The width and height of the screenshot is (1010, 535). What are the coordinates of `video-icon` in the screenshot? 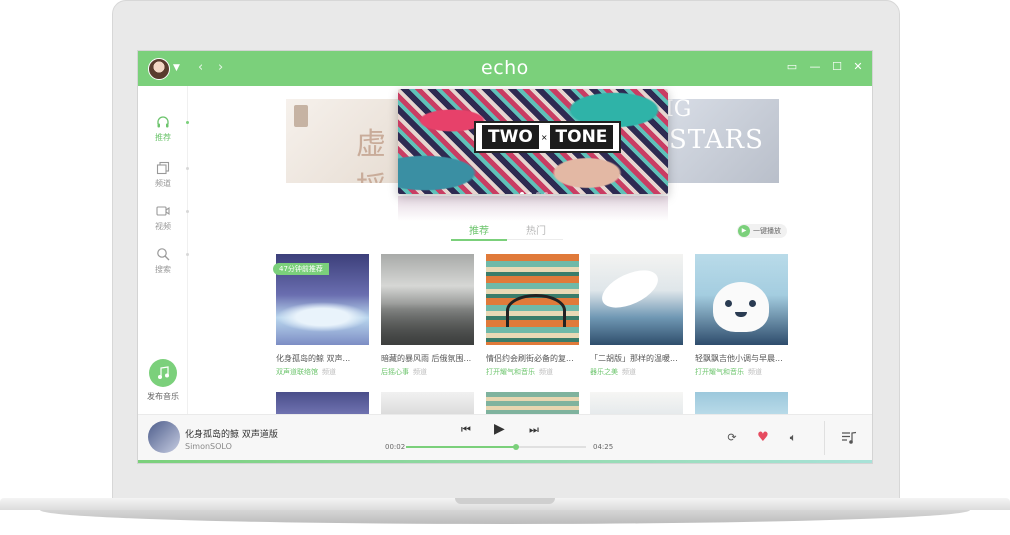 It's located at (163, 211).